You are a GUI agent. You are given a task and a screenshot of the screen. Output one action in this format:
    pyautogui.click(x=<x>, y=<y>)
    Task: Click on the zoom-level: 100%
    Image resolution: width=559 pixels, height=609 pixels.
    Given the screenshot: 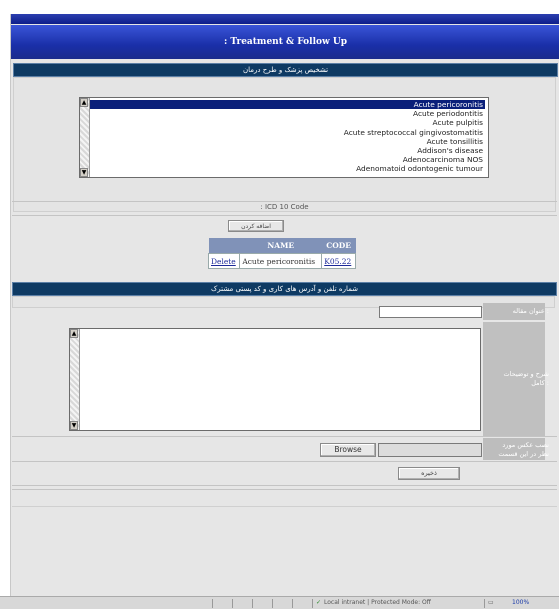 What is the action you would take?
    pyautogui.click(x=520, y=603)
    